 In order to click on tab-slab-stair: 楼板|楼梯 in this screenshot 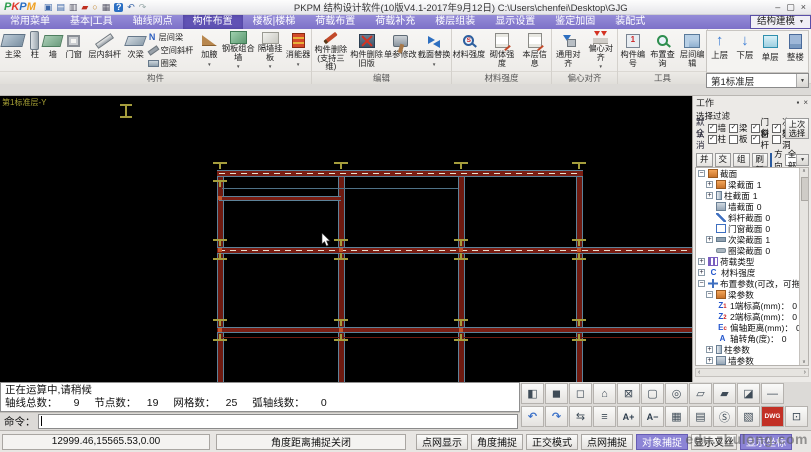, I will do `click(274, 22)`.